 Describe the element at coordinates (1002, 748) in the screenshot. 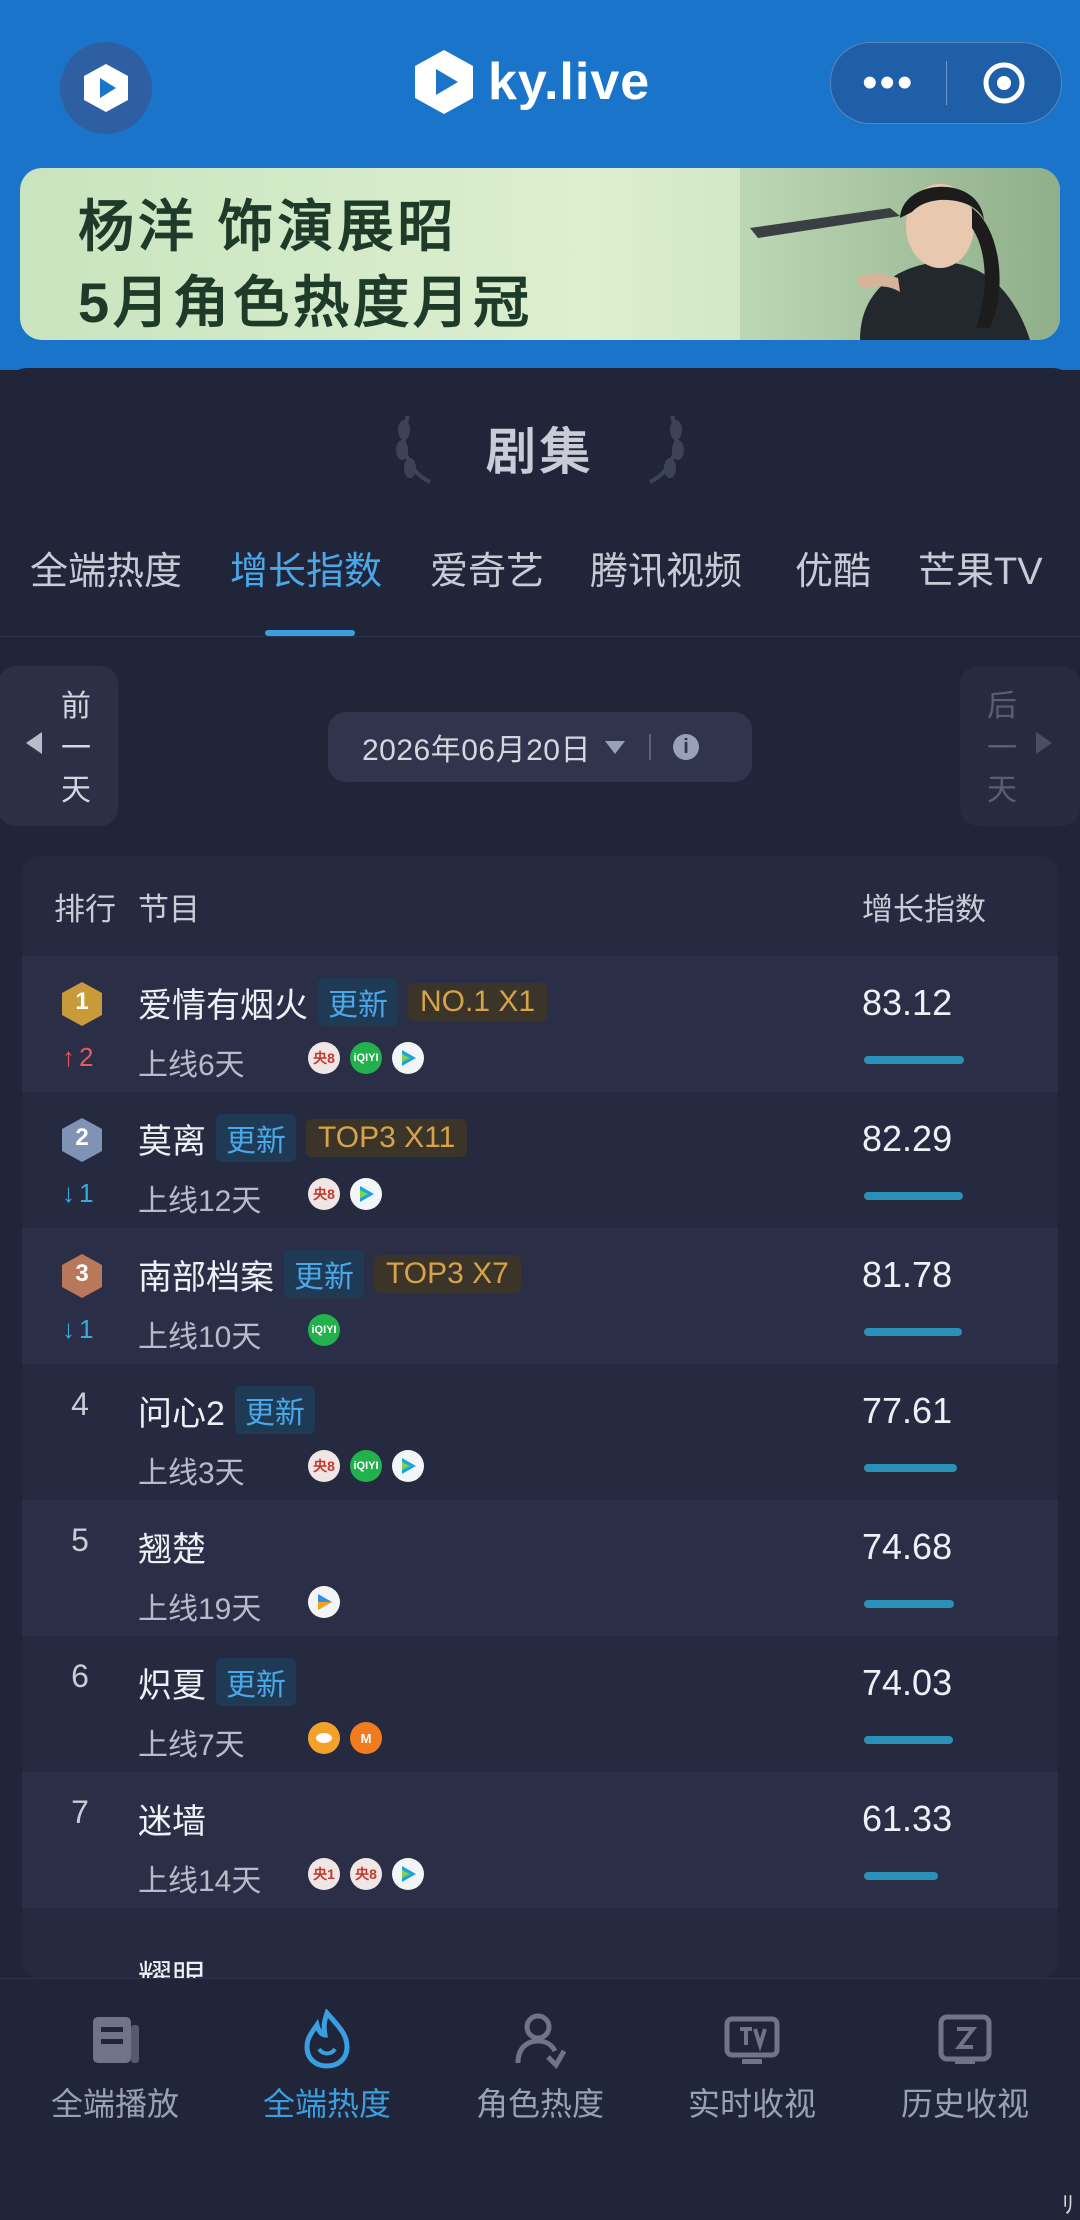

I see `next-day-label: 后一天` at that location.